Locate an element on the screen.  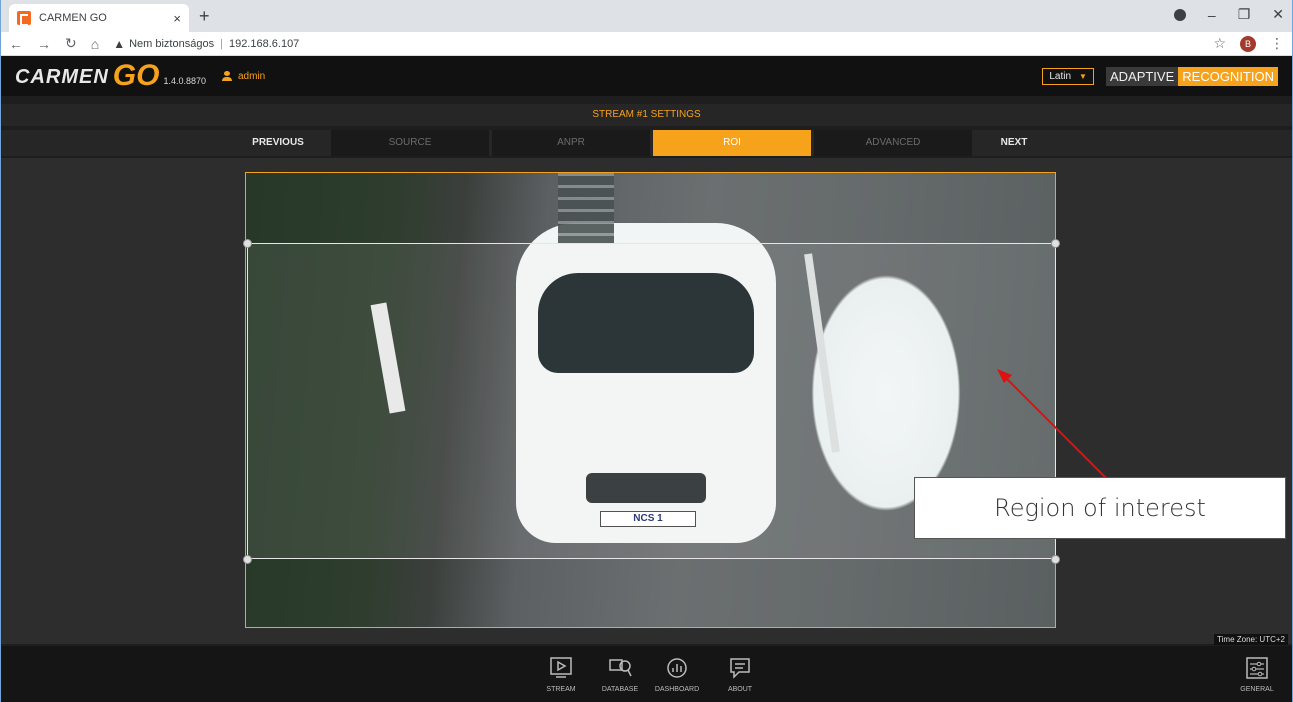
toolbar-right: ☆ B ⋮ is located at coordinates (1248, 43).